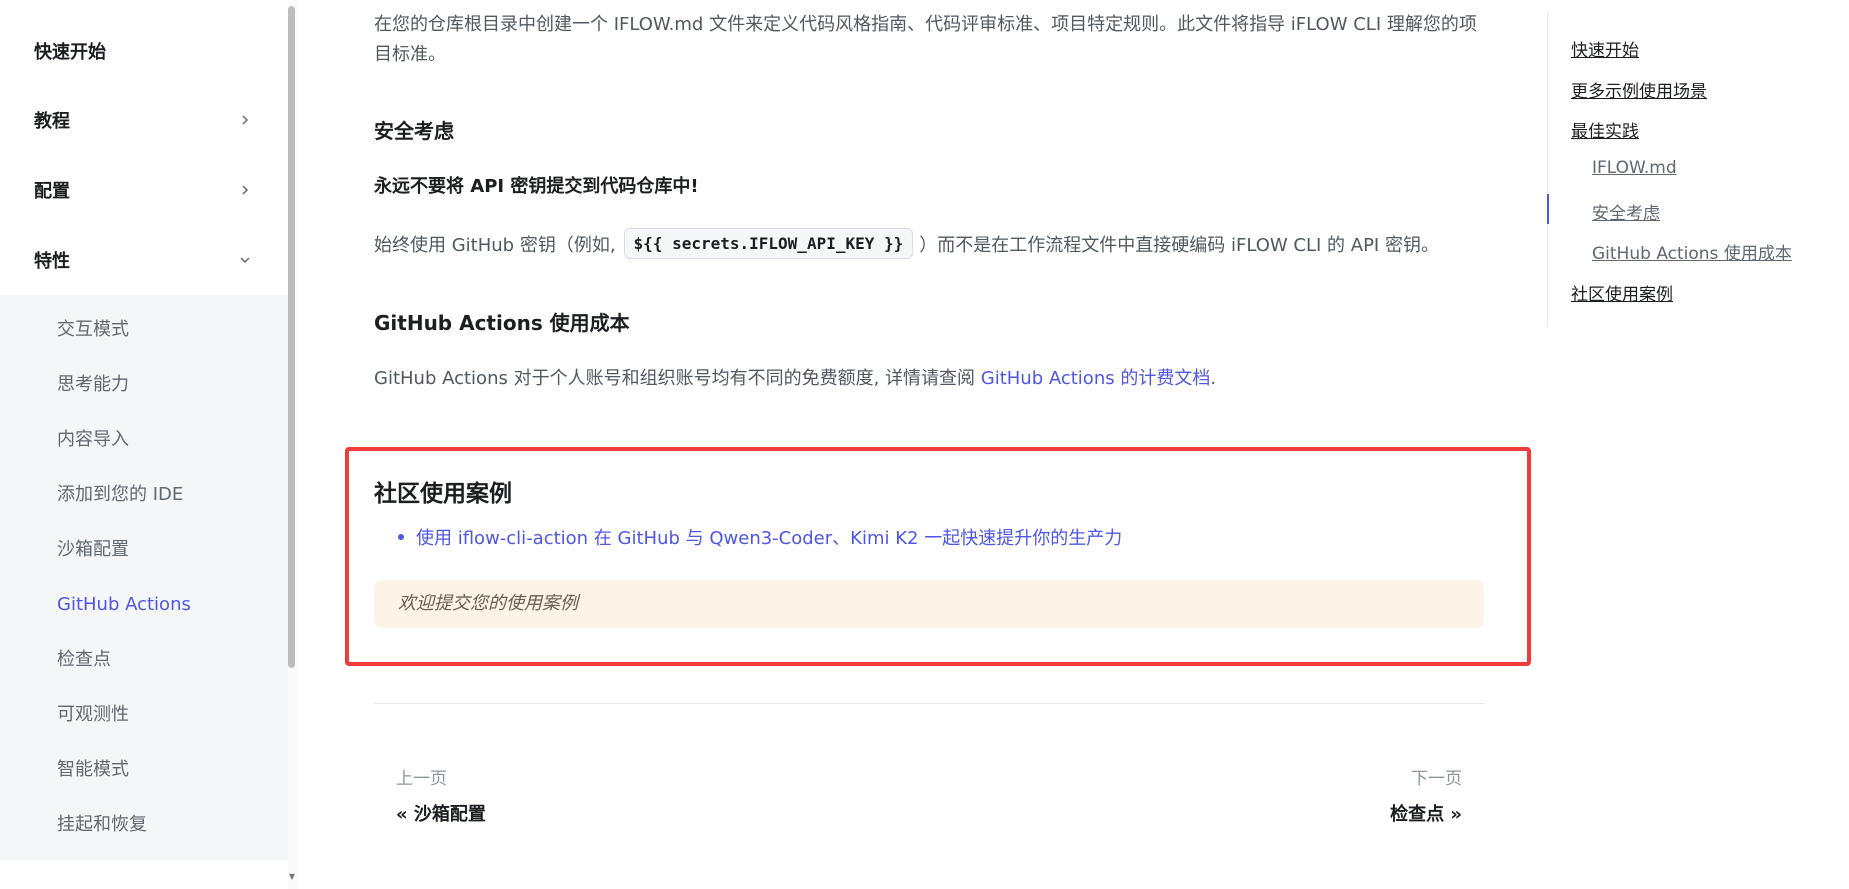  Describe the element at coordinates (52, 191) in the screenshot. I see `sidebar-item-label: 配置` at that location.